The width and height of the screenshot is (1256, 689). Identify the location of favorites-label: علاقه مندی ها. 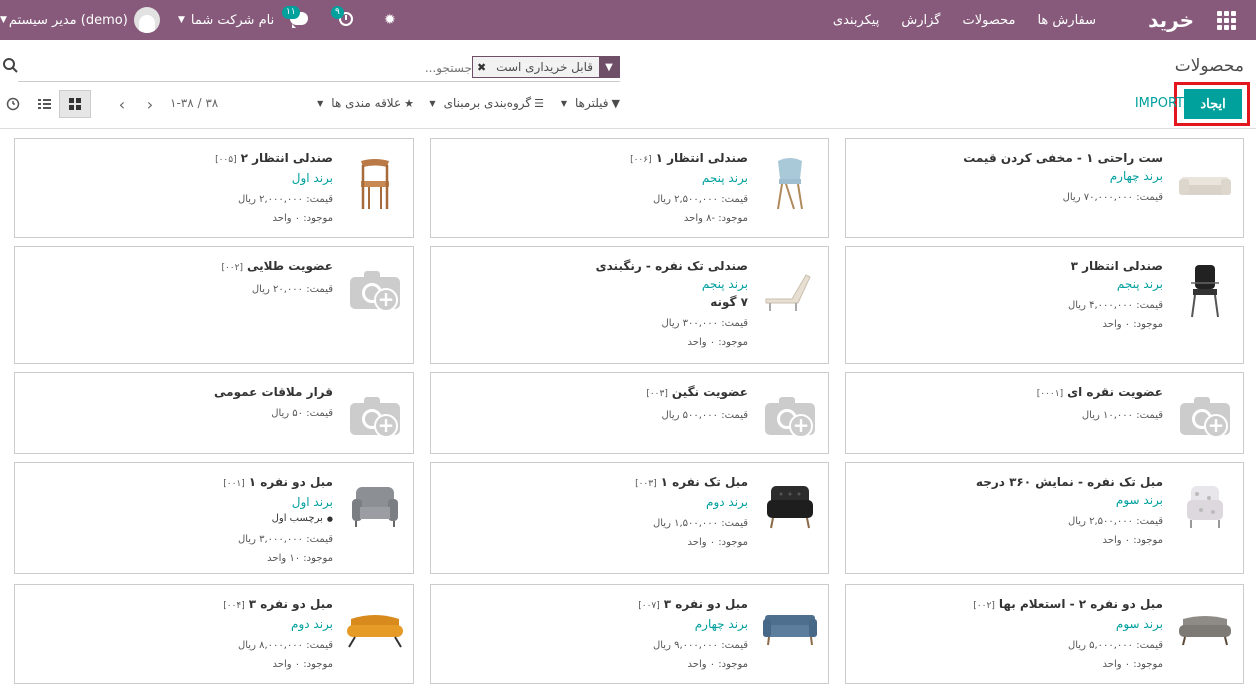
(366, 103).